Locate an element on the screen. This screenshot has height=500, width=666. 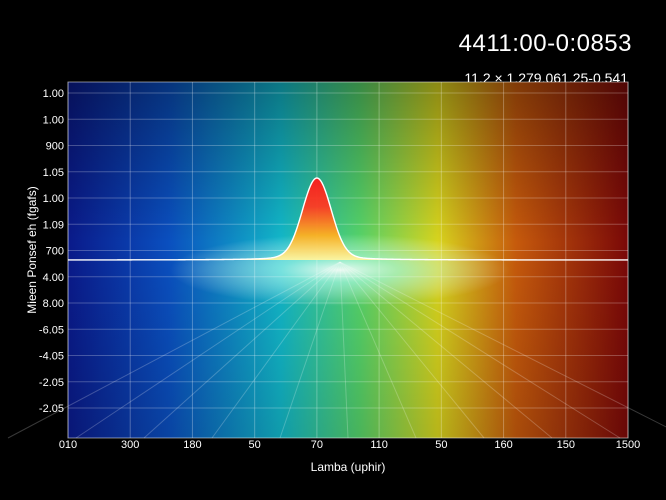
y-tick-label: 700 is located at coordinates (55, 252).